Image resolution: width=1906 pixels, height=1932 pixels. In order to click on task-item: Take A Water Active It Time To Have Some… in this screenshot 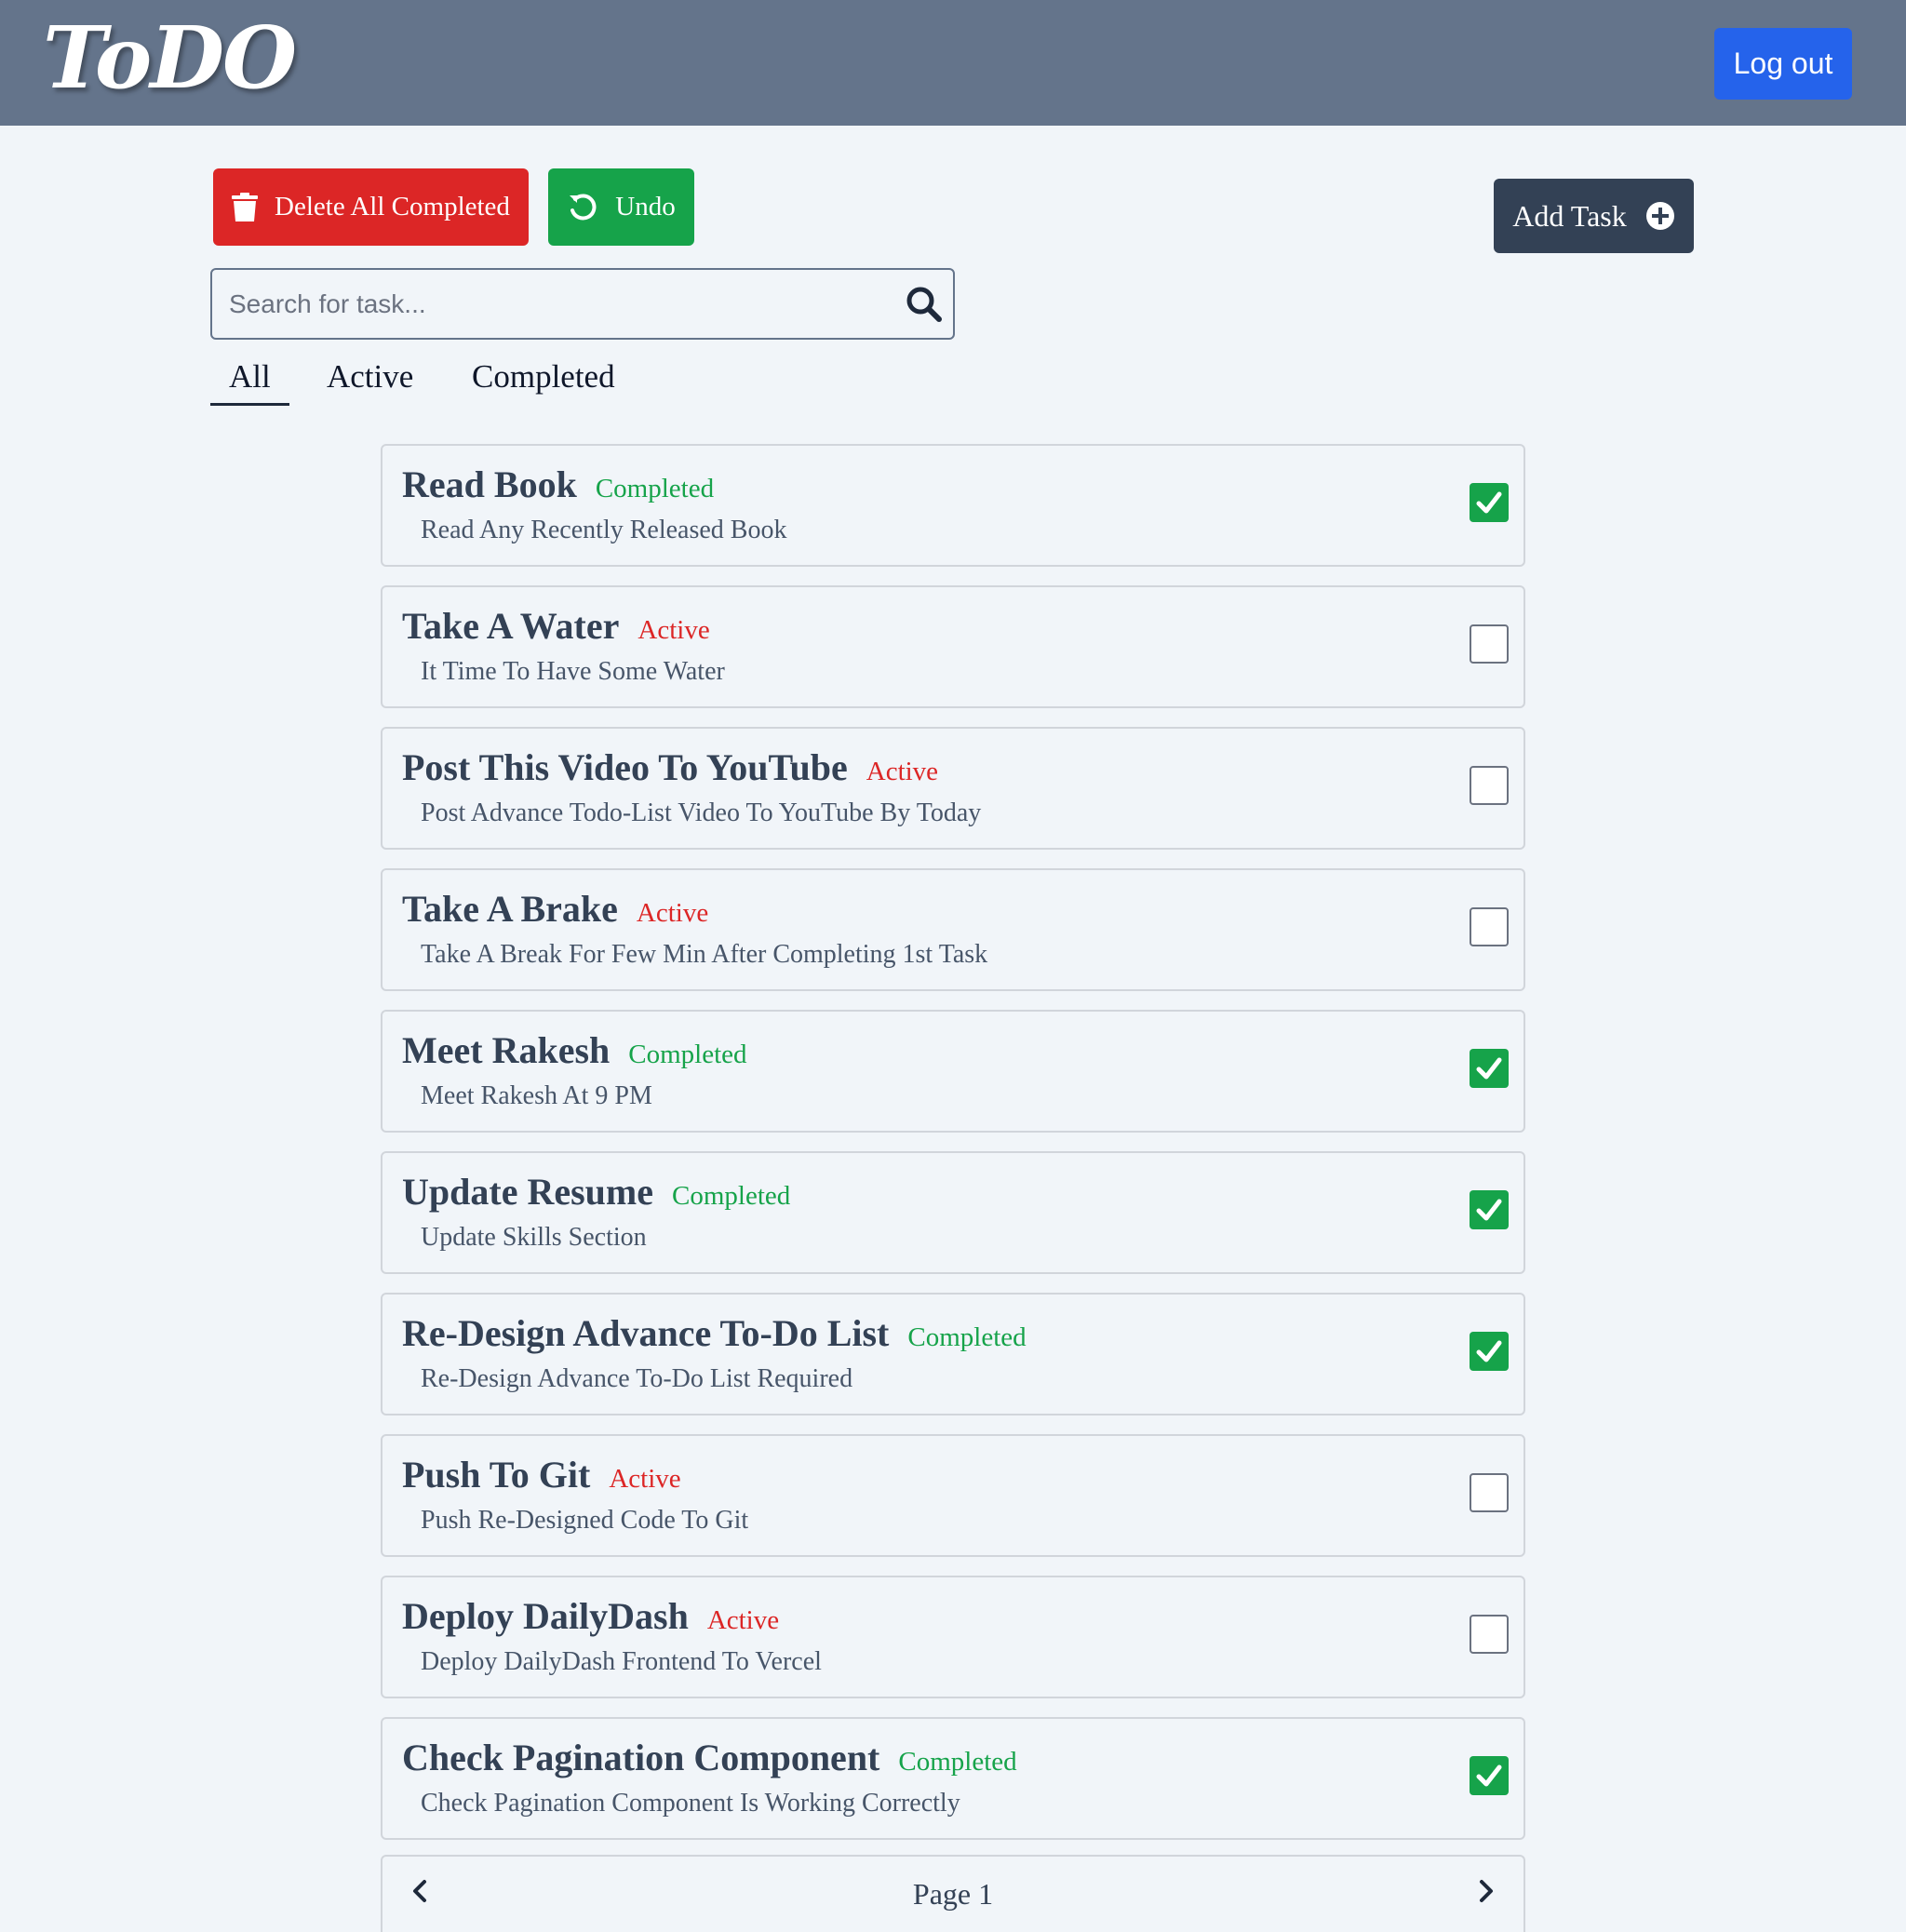, I will do `click(953, 646)`.